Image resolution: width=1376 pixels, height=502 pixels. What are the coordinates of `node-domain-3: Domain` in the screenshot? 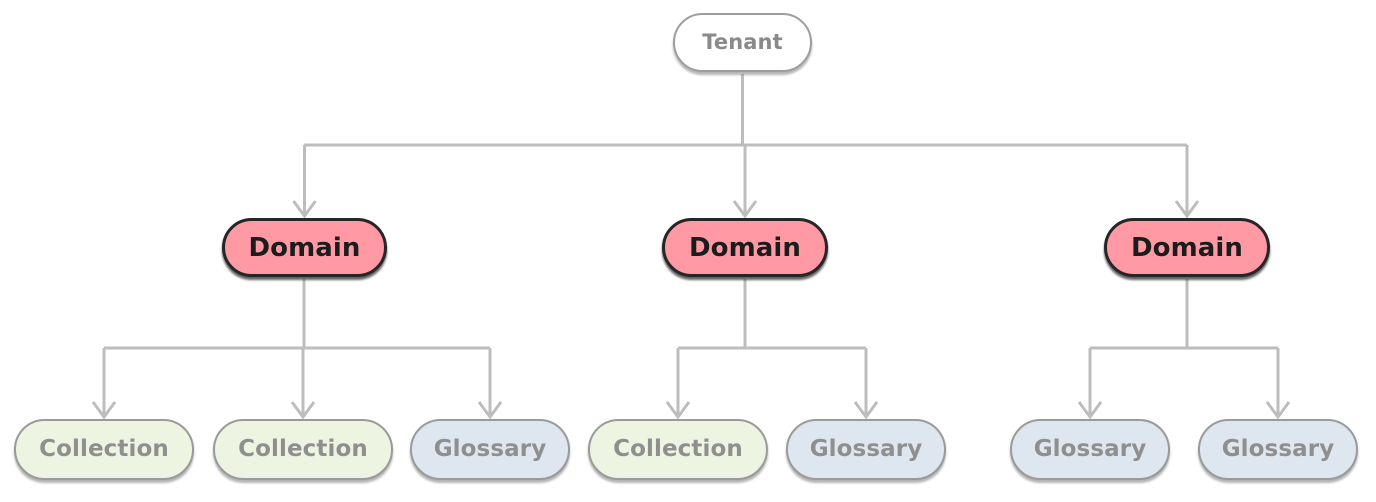 It's located at (1187, 247).